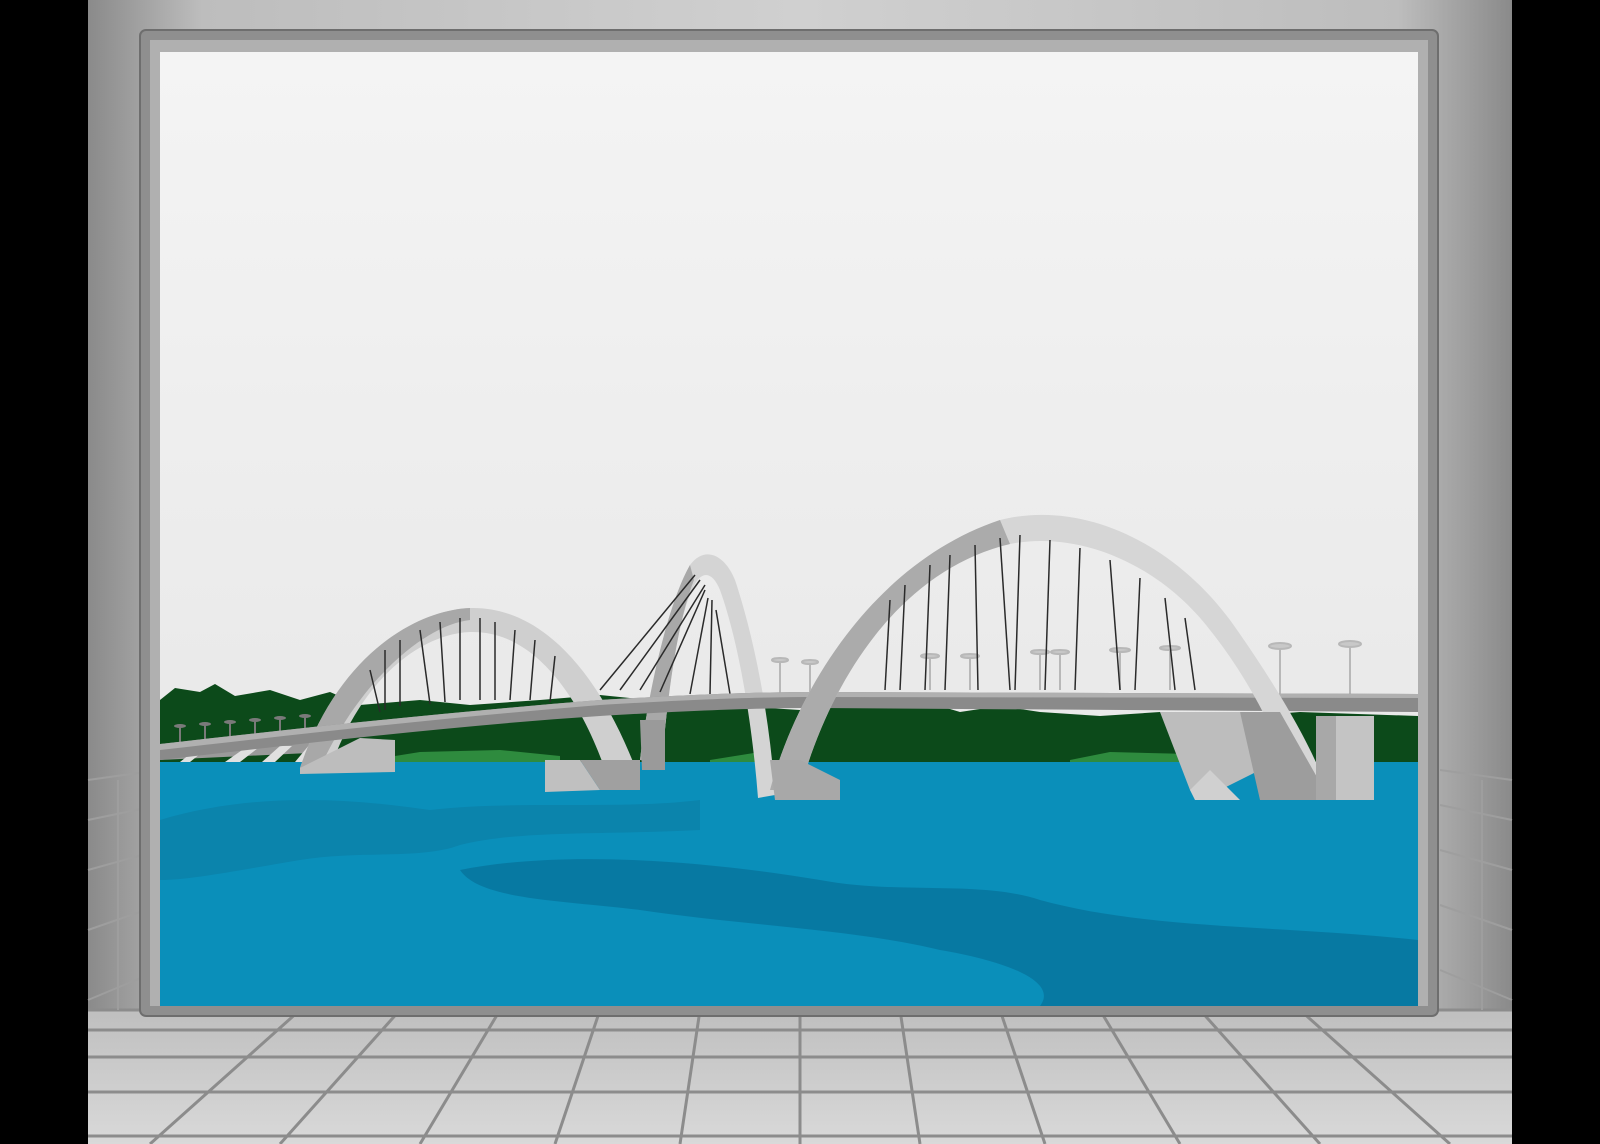 This screenshot has width=1600, height=1144. Describe the element at coordinates (1556, 572) in the screenshot. I see `letterbox-right` at that location.